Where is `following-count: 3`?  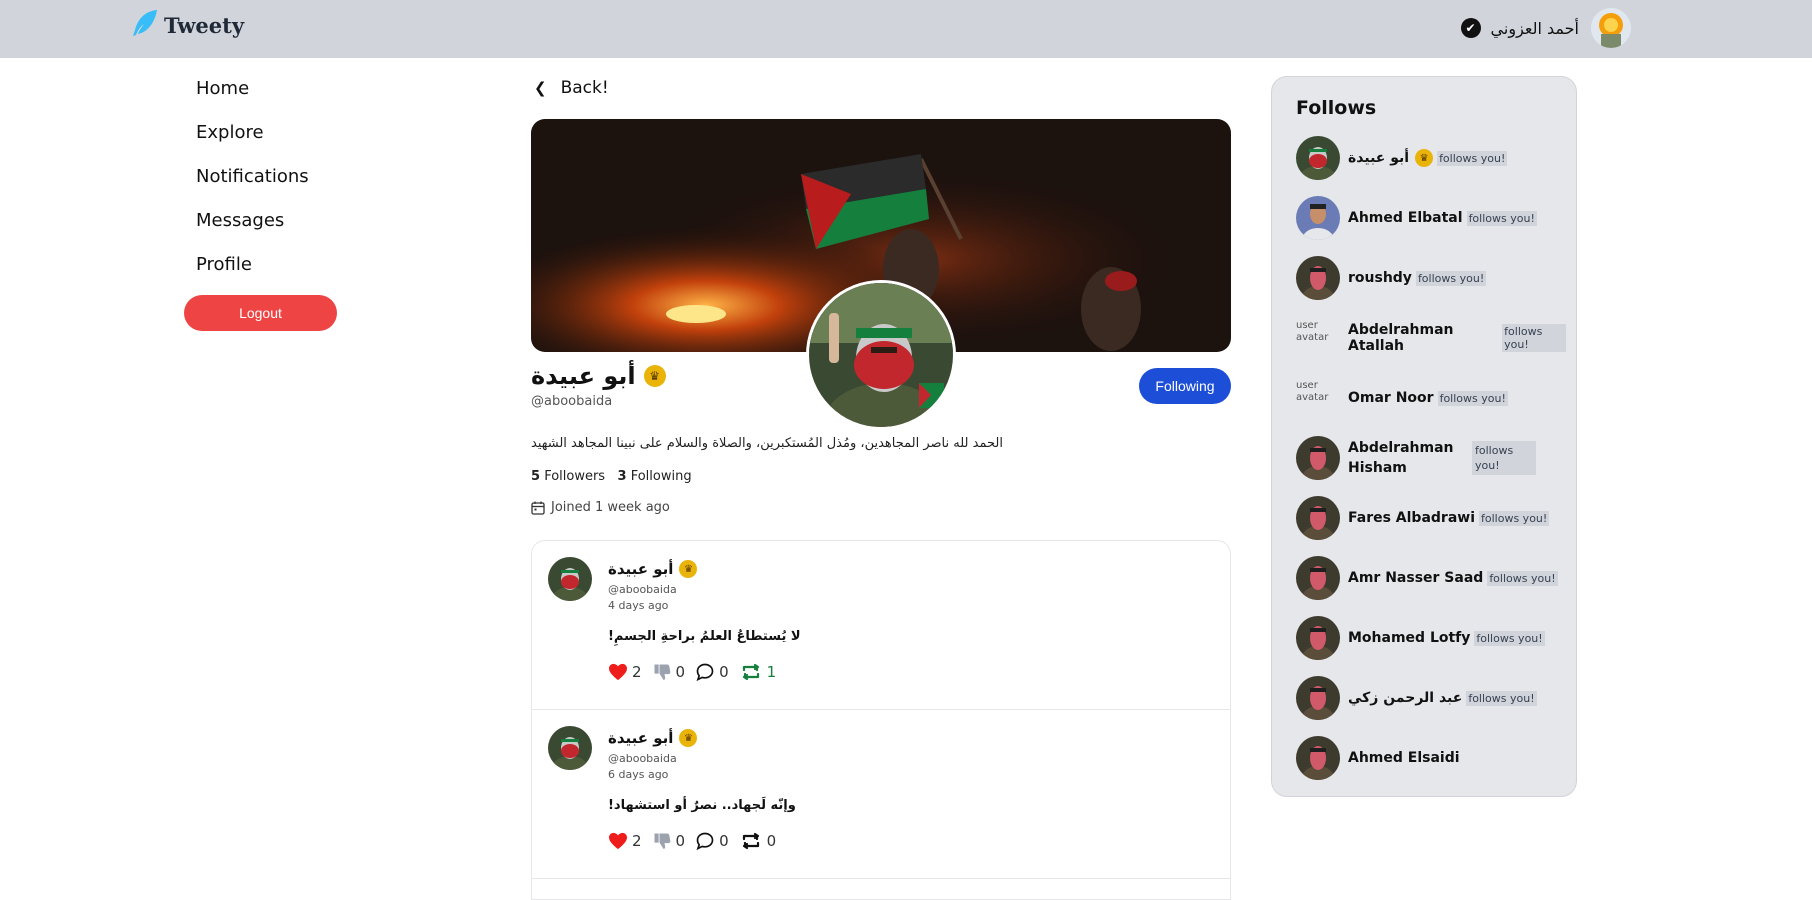 following-count: 3 is located at coordinates (622, 476).